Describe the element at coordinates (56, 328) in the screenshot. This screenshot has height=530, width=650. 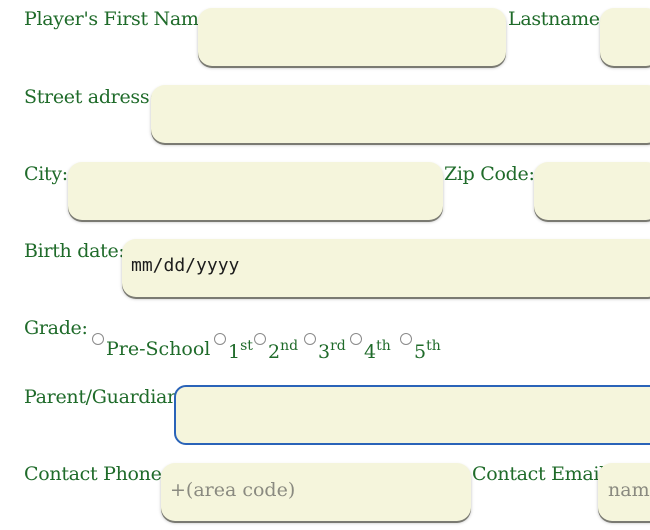
I see `grade-label: Grade:` at that location.